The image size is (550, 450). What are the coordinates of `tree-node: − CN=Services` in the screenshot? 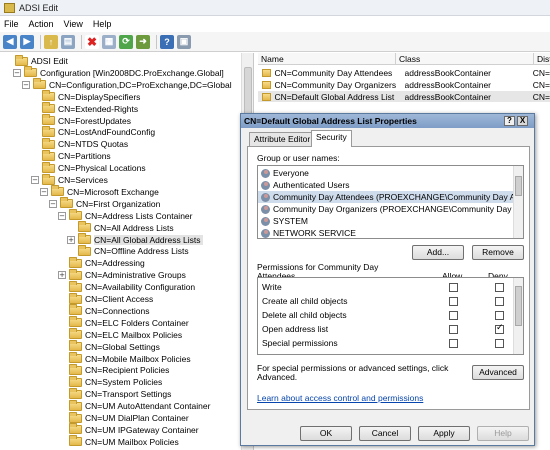 It's located at (69, 179).